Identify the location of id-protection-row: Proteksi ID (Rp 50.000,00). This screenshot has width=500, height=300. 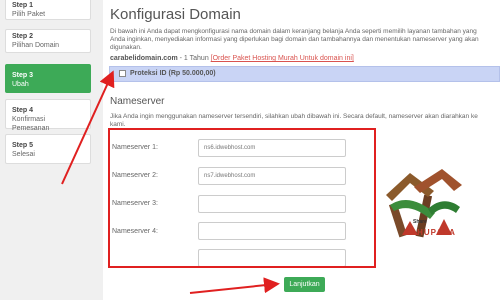
(304, 74).